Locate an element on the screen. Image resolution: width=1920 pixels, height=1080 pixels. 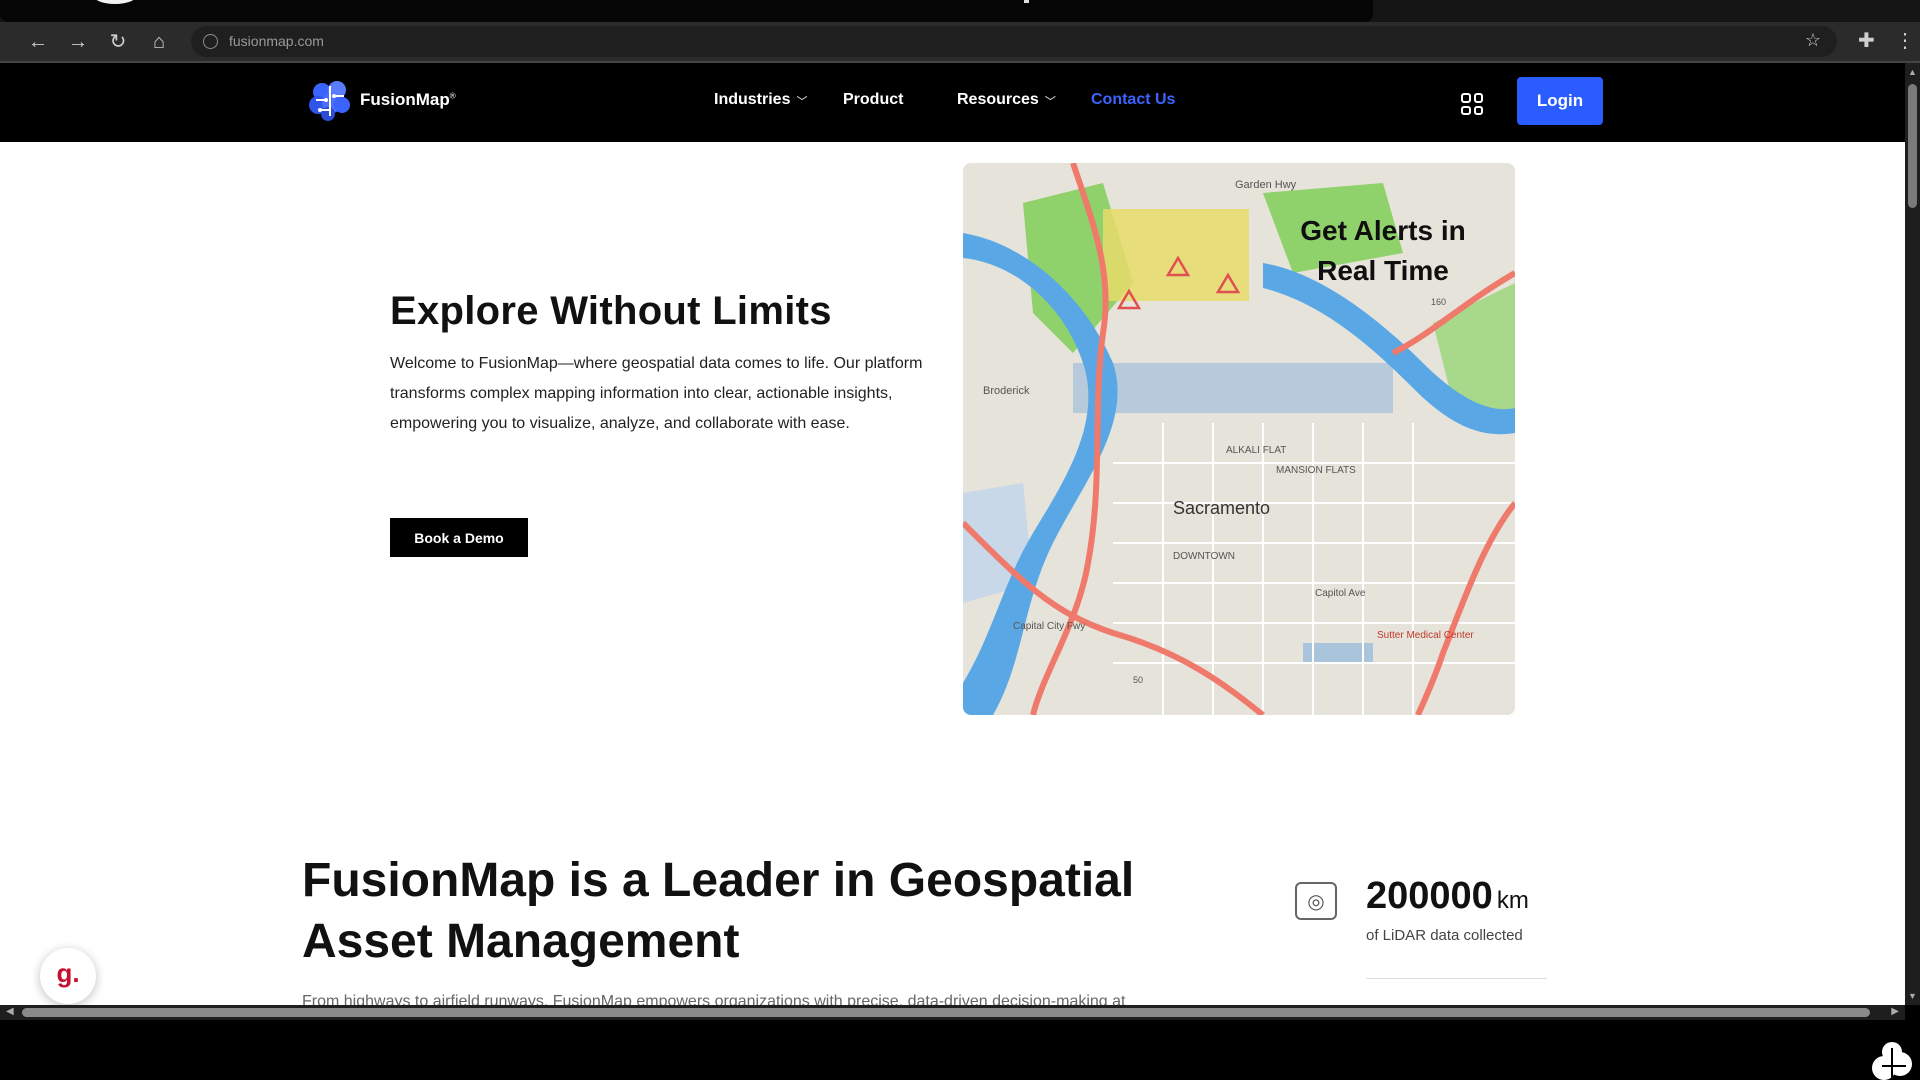
map-label: MANSION FLATS is located at coordinates (1316, 470).